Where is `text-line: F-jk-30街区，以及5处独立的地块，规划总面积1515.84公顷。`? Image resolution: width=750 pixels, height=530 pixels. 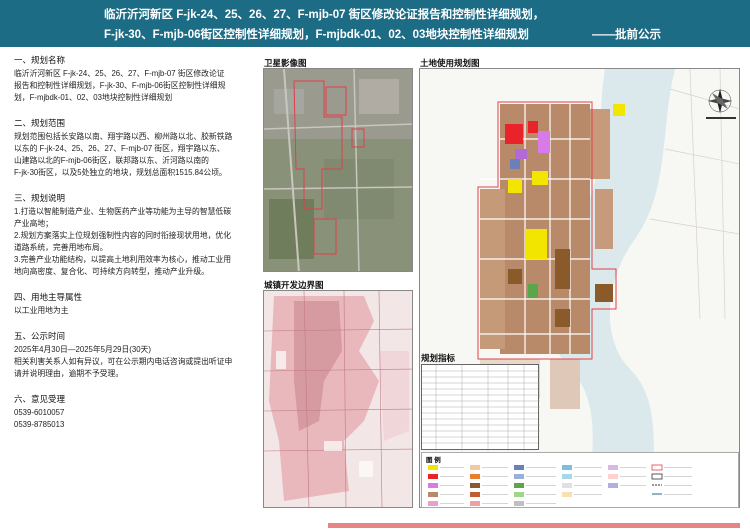 text-line: F-jk-30街区，以及5处独立的地块，规划总面积1515.84公顷。 is located at coordinates (120, 172).